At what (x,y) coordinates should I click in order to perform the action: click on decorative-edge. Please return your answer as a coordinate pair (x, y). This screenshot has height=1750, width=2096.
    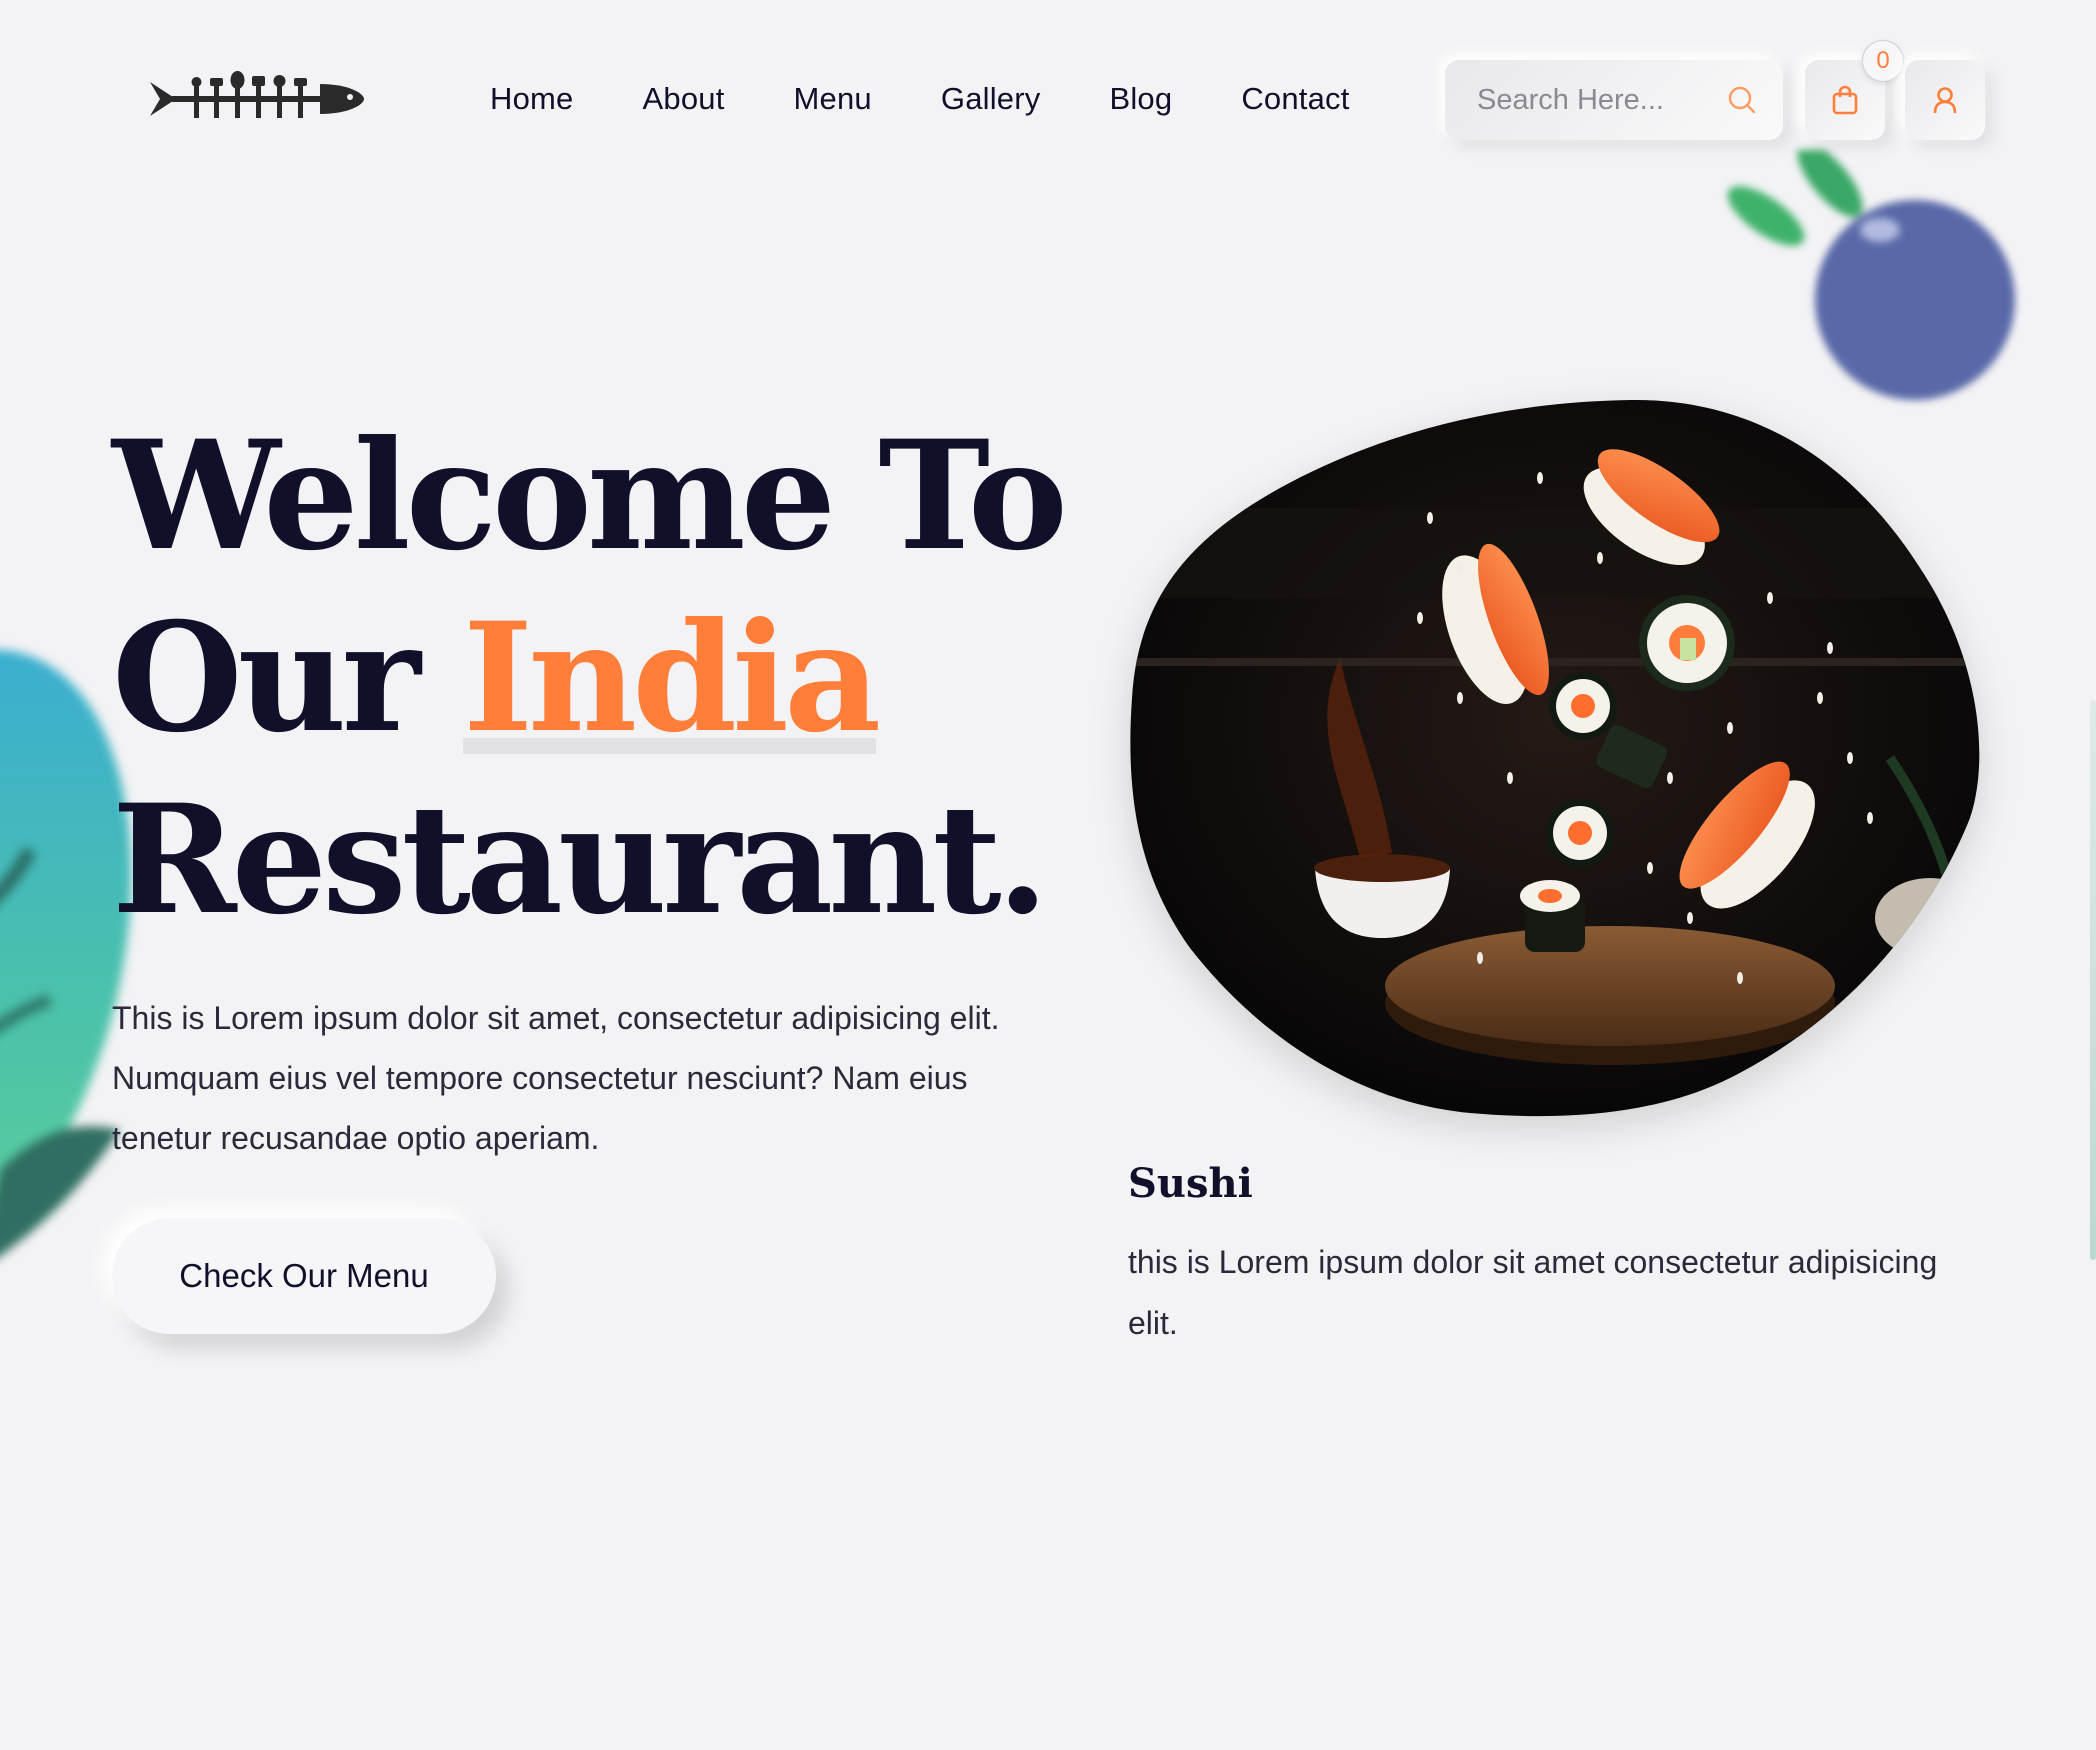
    Looking at the image, I should click on (2093, 980).